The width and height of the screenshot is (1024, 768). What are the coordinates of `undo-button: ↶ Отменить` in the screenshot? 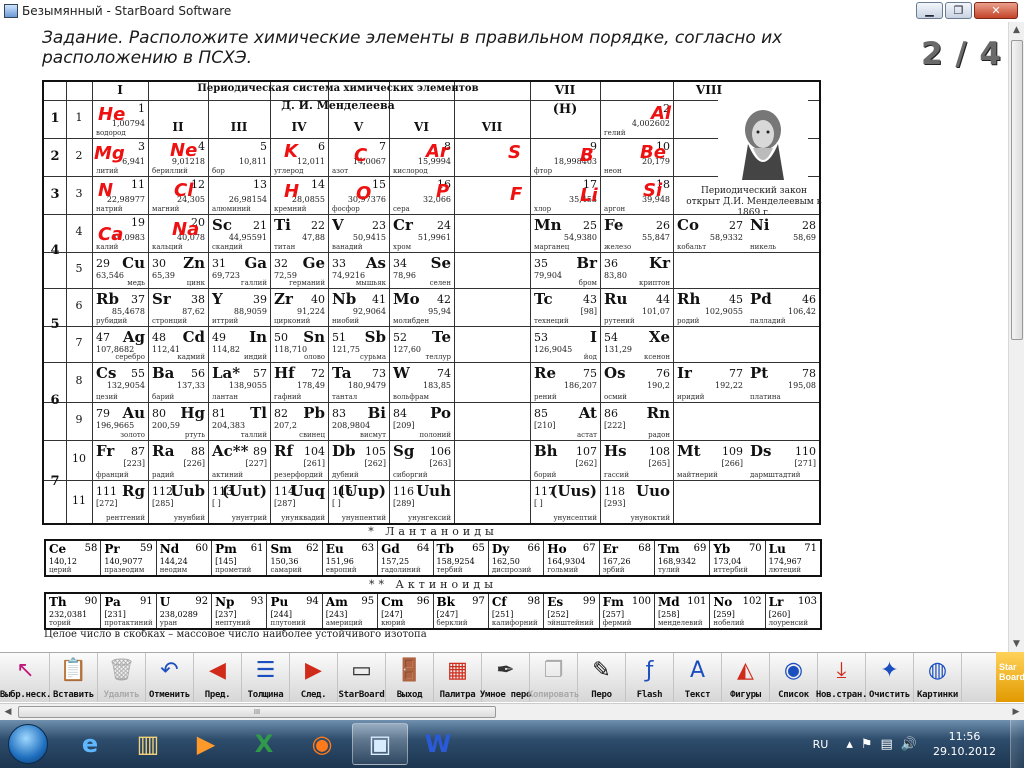 It's located at (170, 677).